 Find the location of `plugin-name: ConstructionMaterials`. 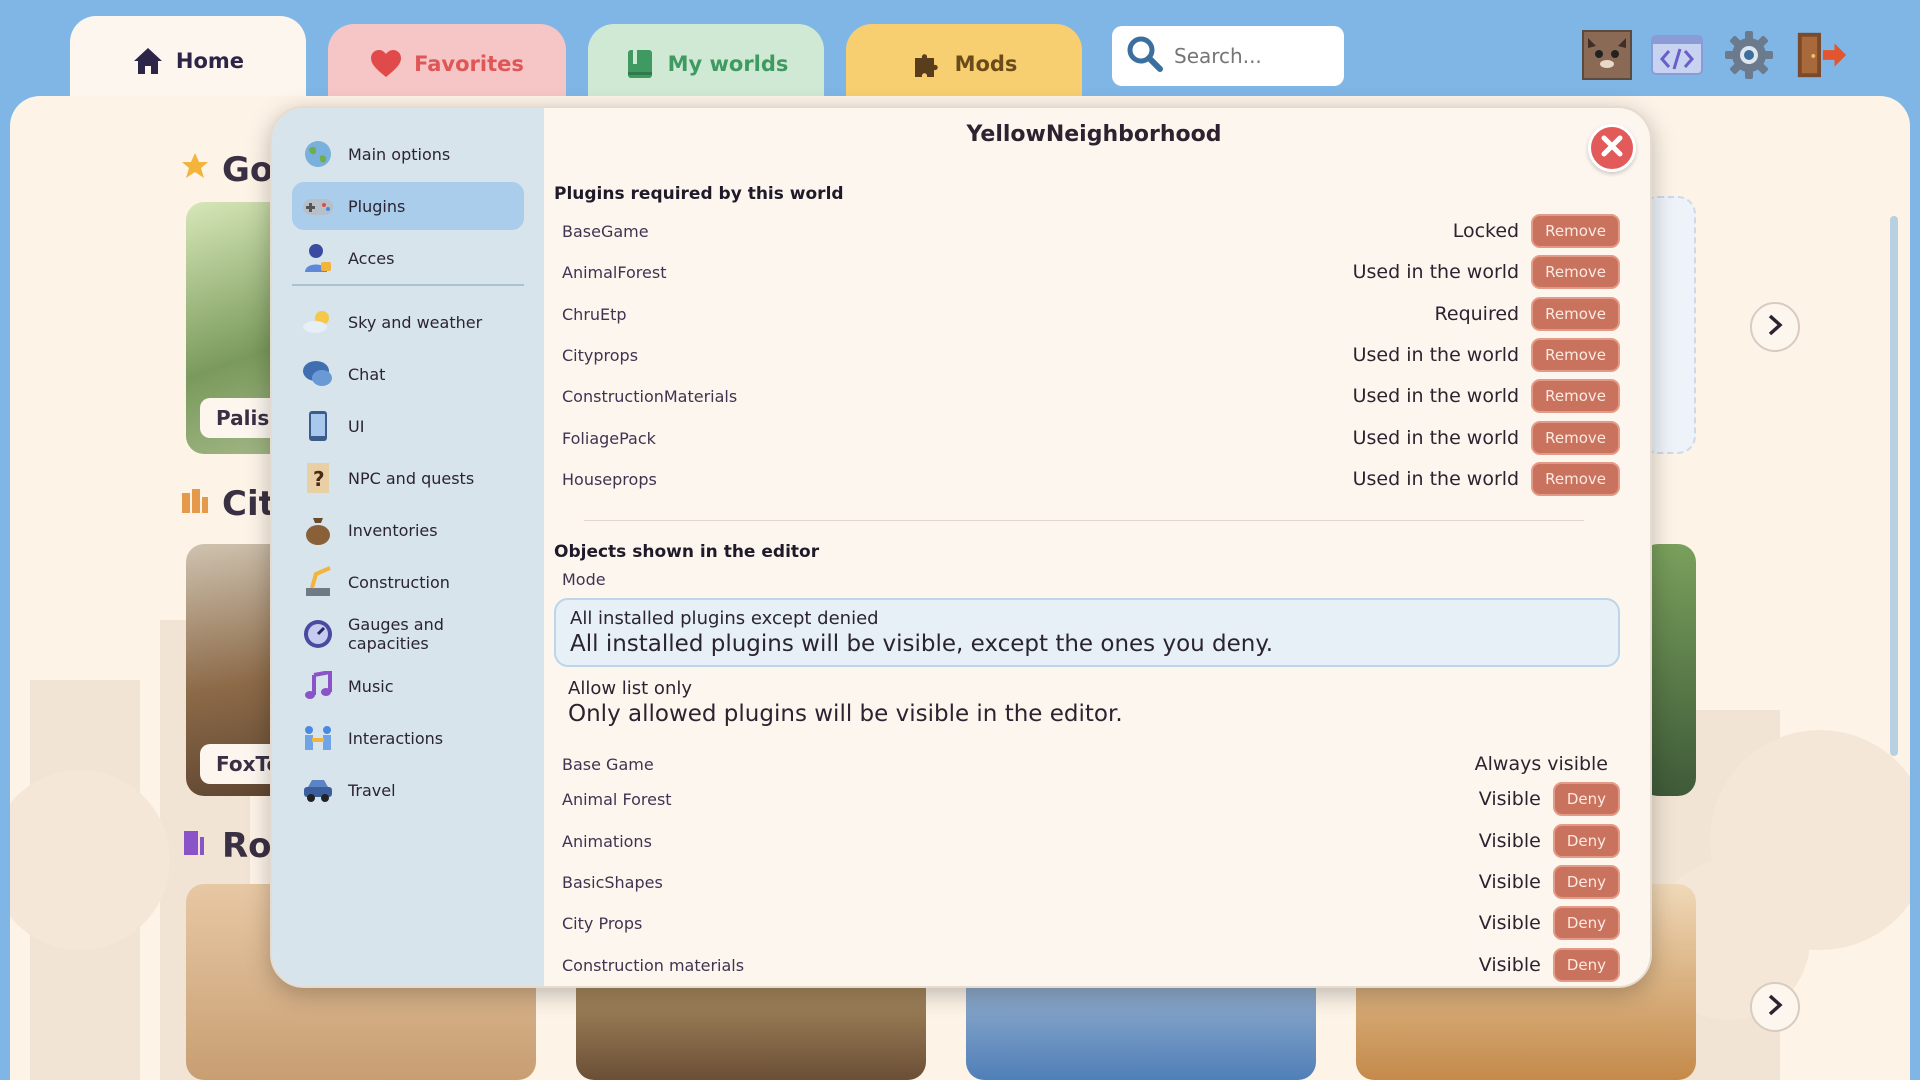

plugin-name: ConstructionMaterials is located at coordinates (650, 396).